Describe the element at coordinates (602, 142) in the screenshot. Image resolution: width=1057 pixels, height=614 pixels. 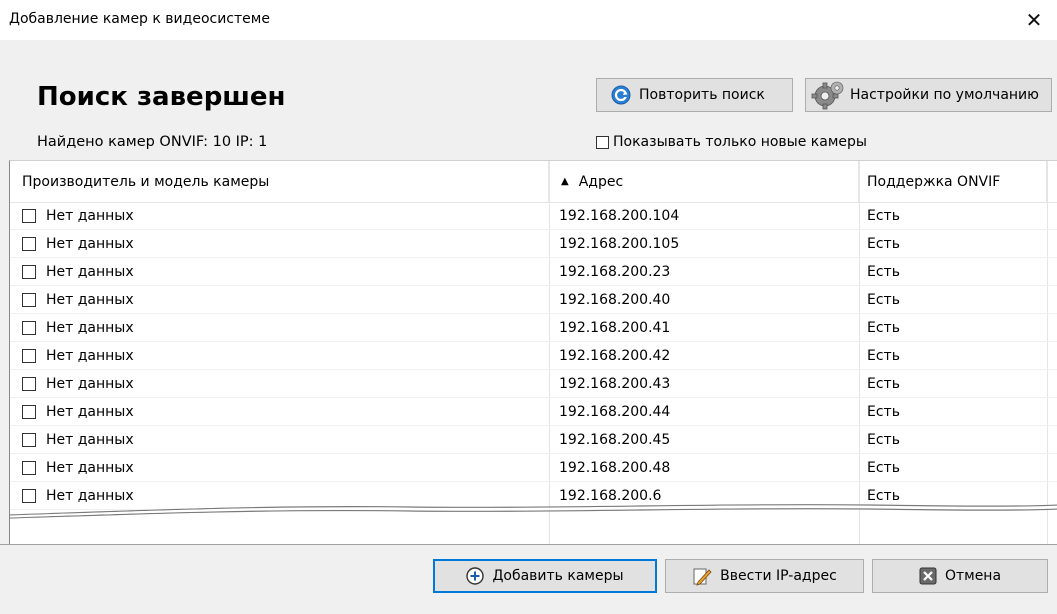
I see `show-only-new-checkbox` at that location.